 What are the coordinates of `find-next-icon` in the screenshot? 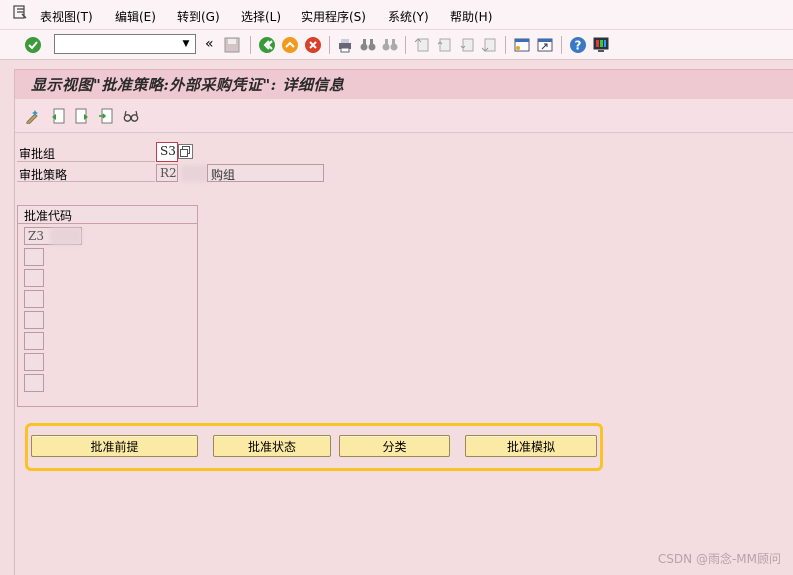 It's located at (390, 45).